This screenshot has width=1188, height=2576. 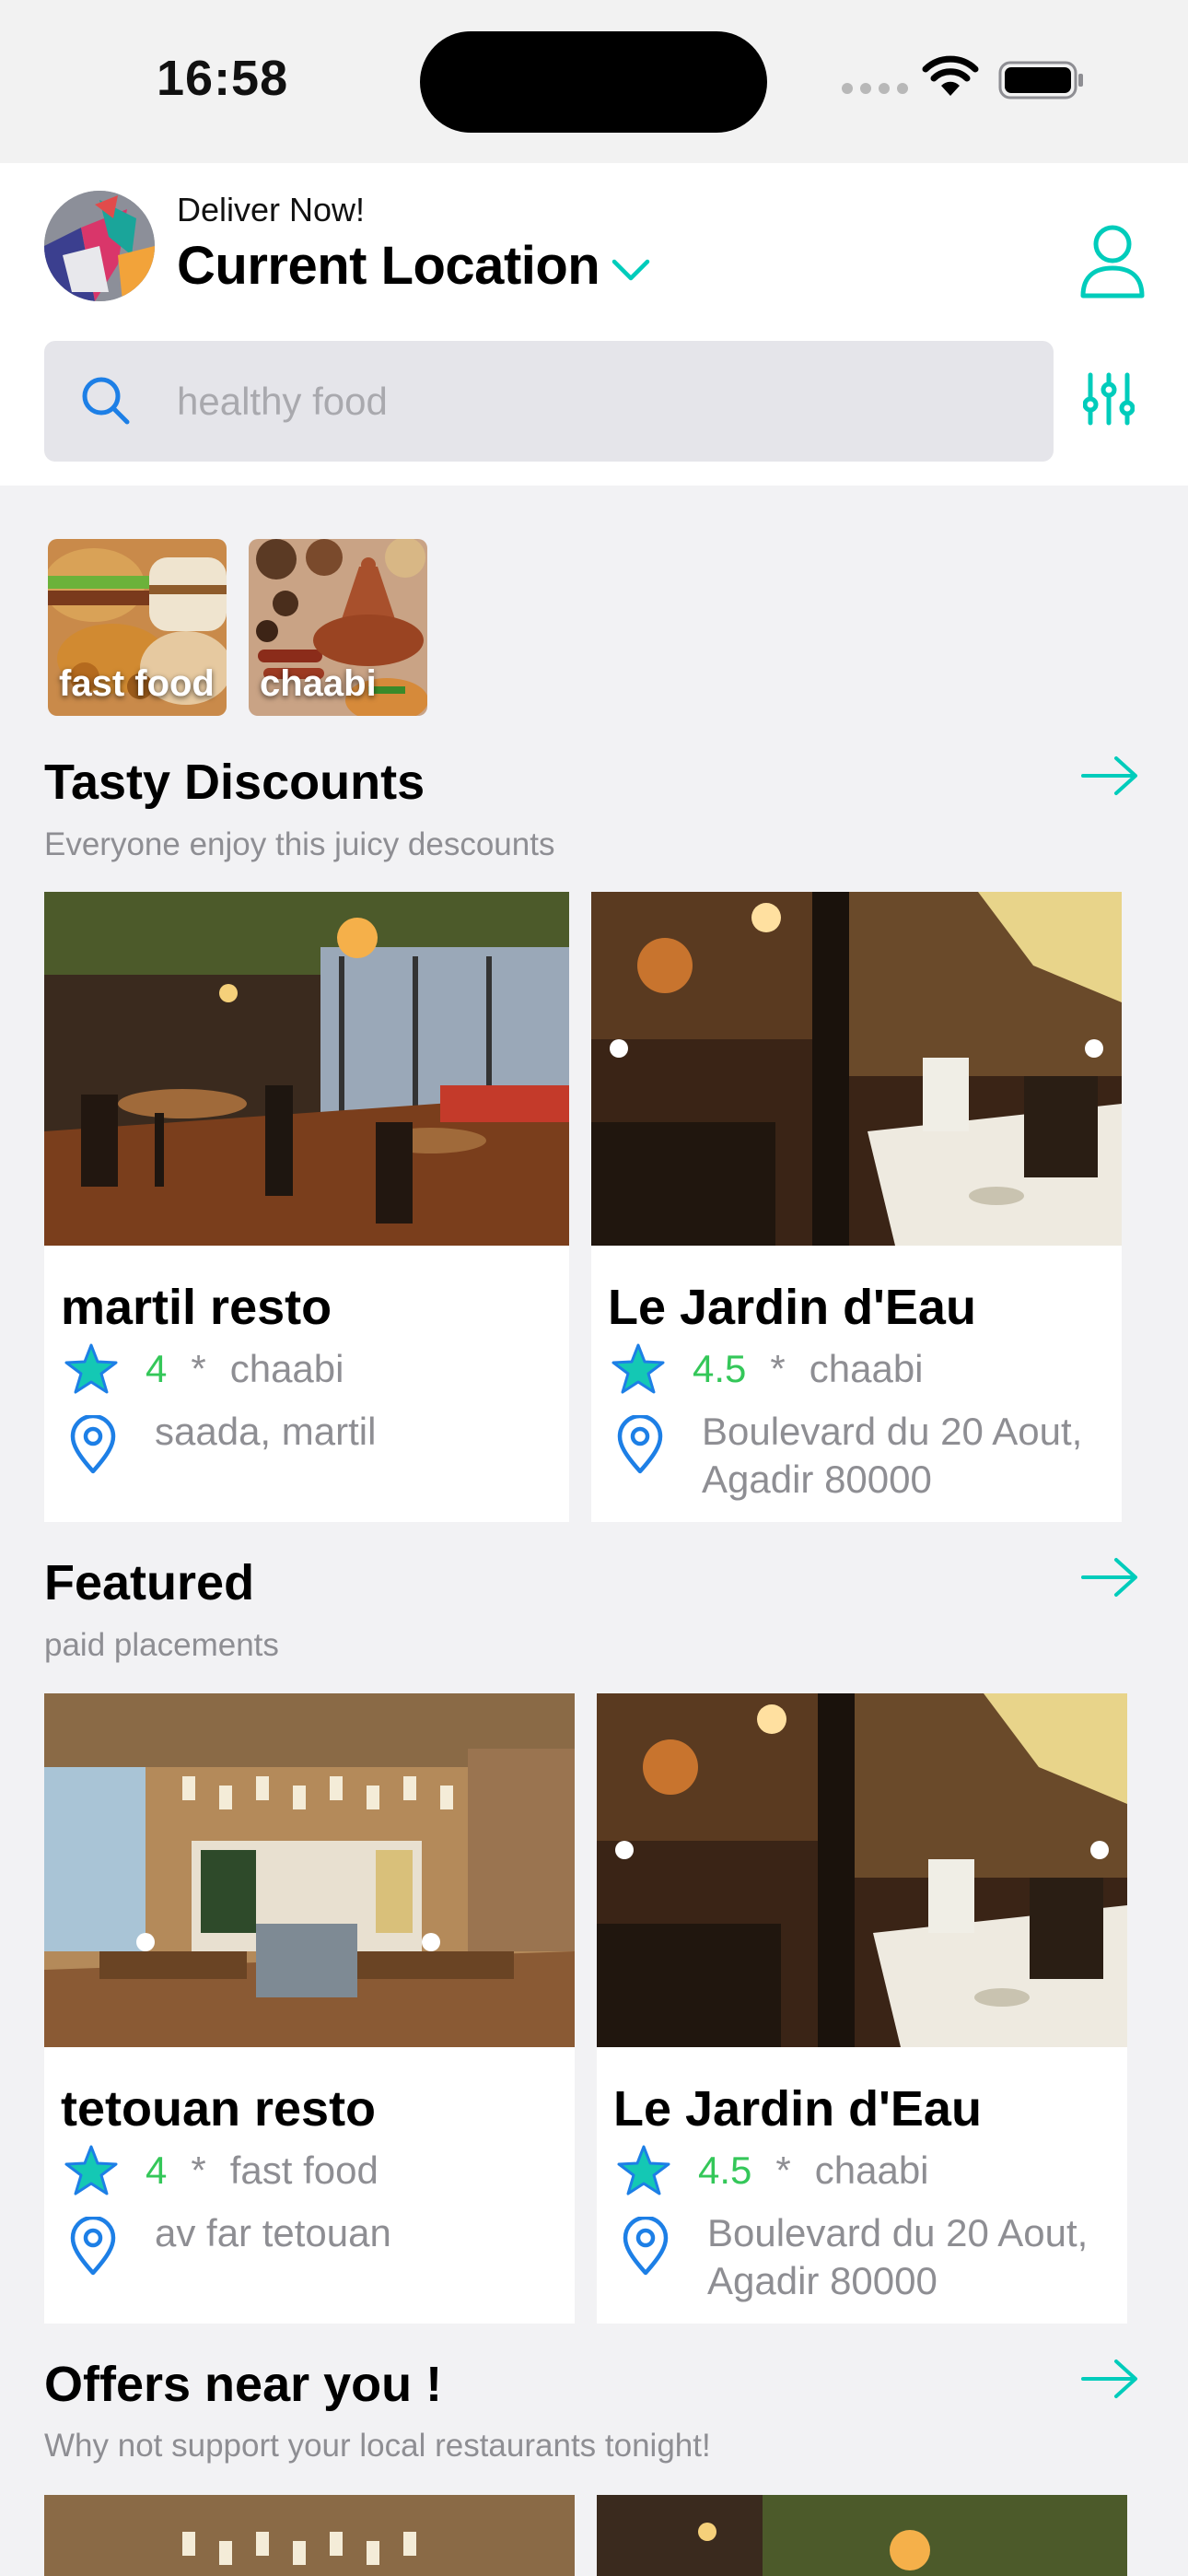 I want to click on section-subtitle: Everyone enjoy this juicy descounts, so click(x=299, y=844).